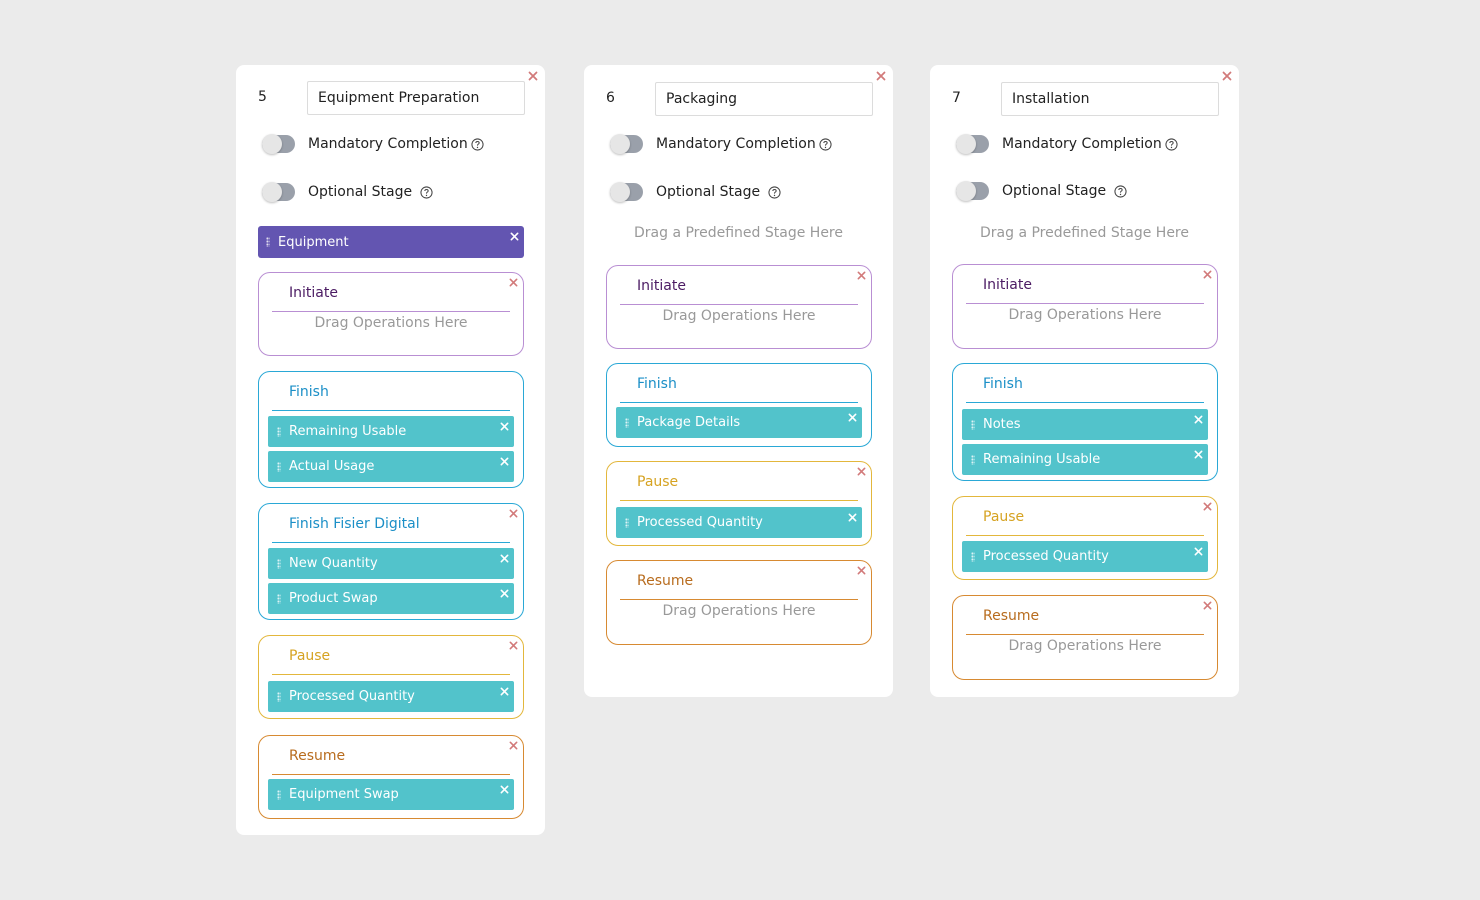 The image size is (1480, 900). Describe the element at coordinates (391, 242) in the screenshot. I see `predefined-stage-pill: Equipment` at that location.